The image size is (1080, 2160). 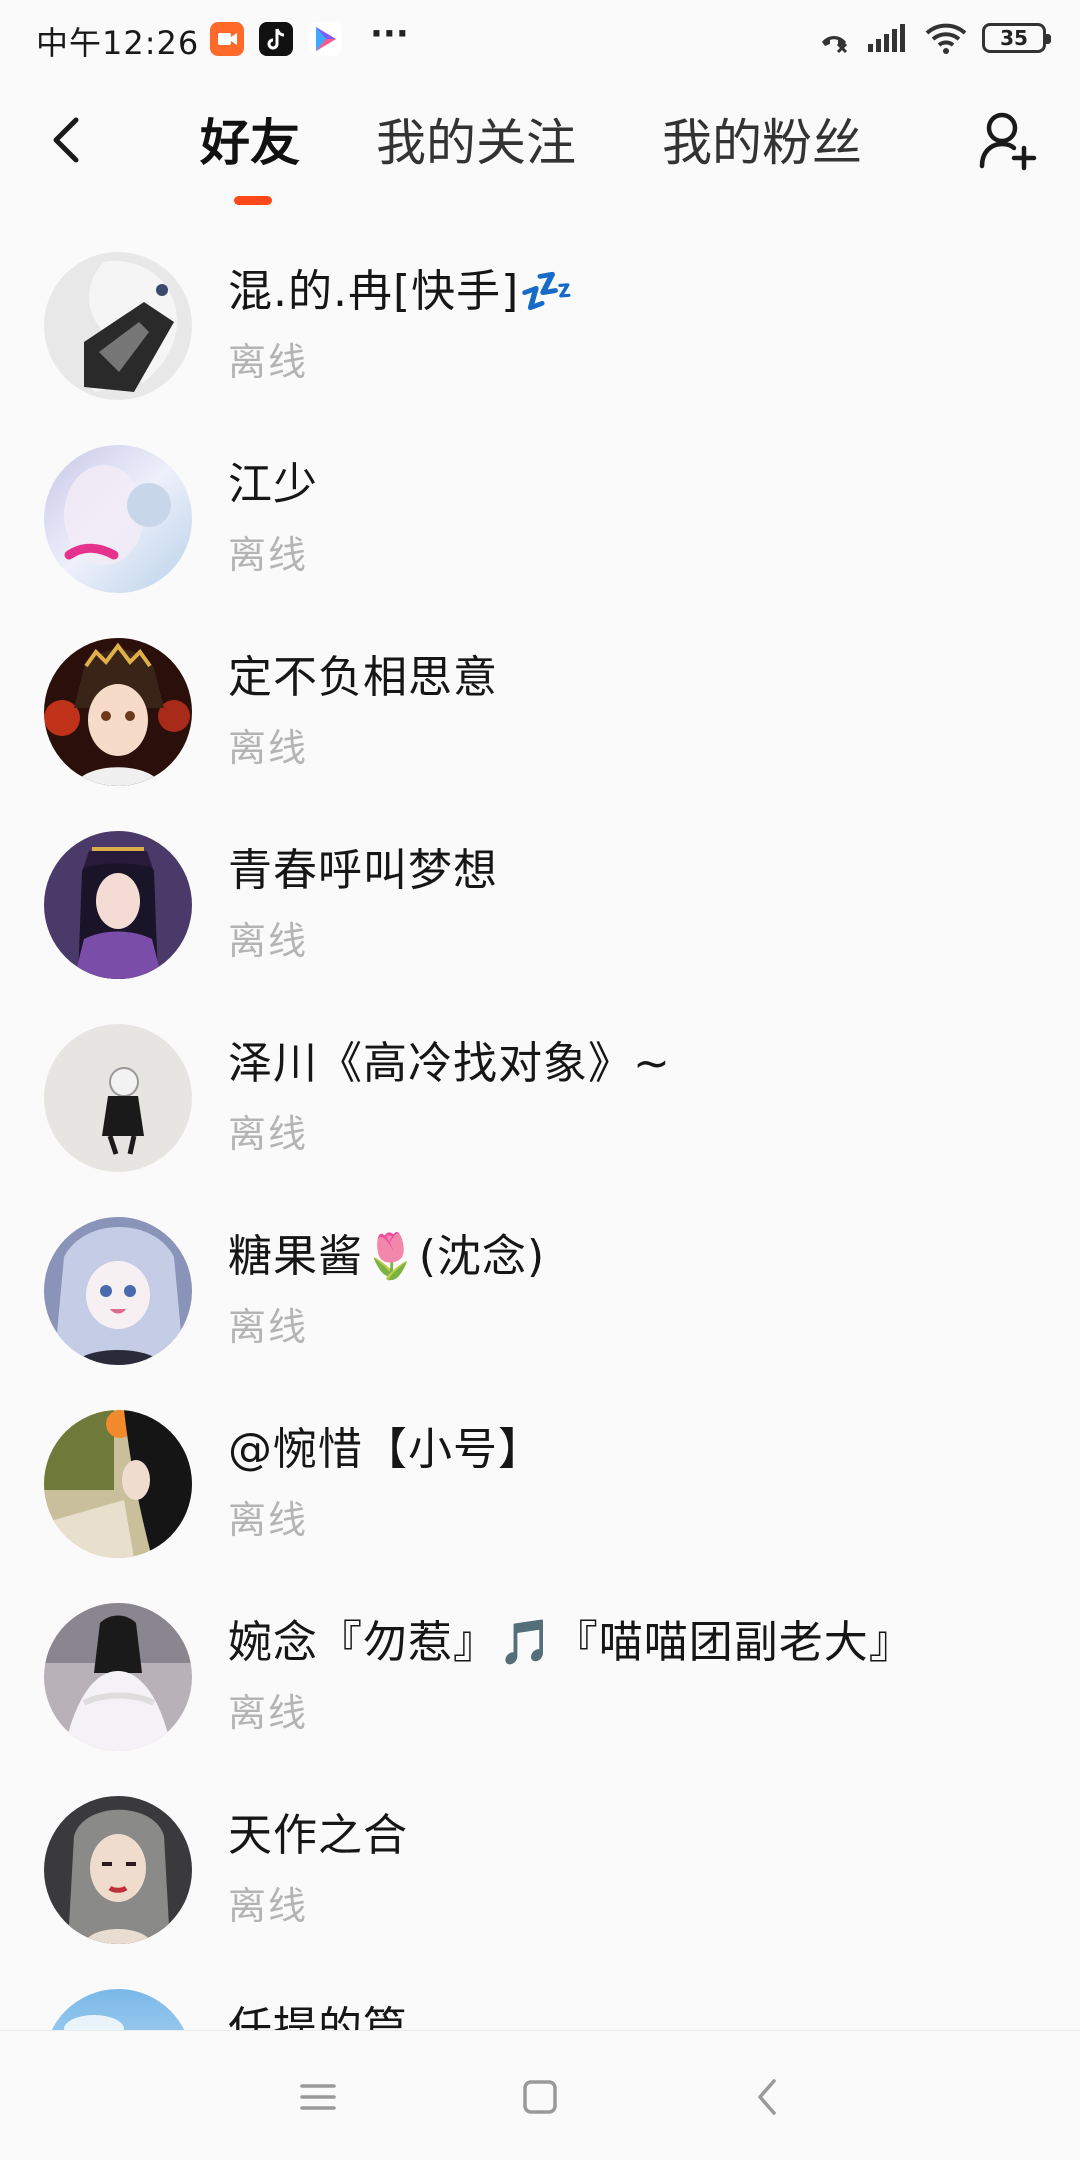 What do you see at coordinates (476, 143) in the screenshot?
I see `tab-following: 我的关注` at bounding box center [476, 143].